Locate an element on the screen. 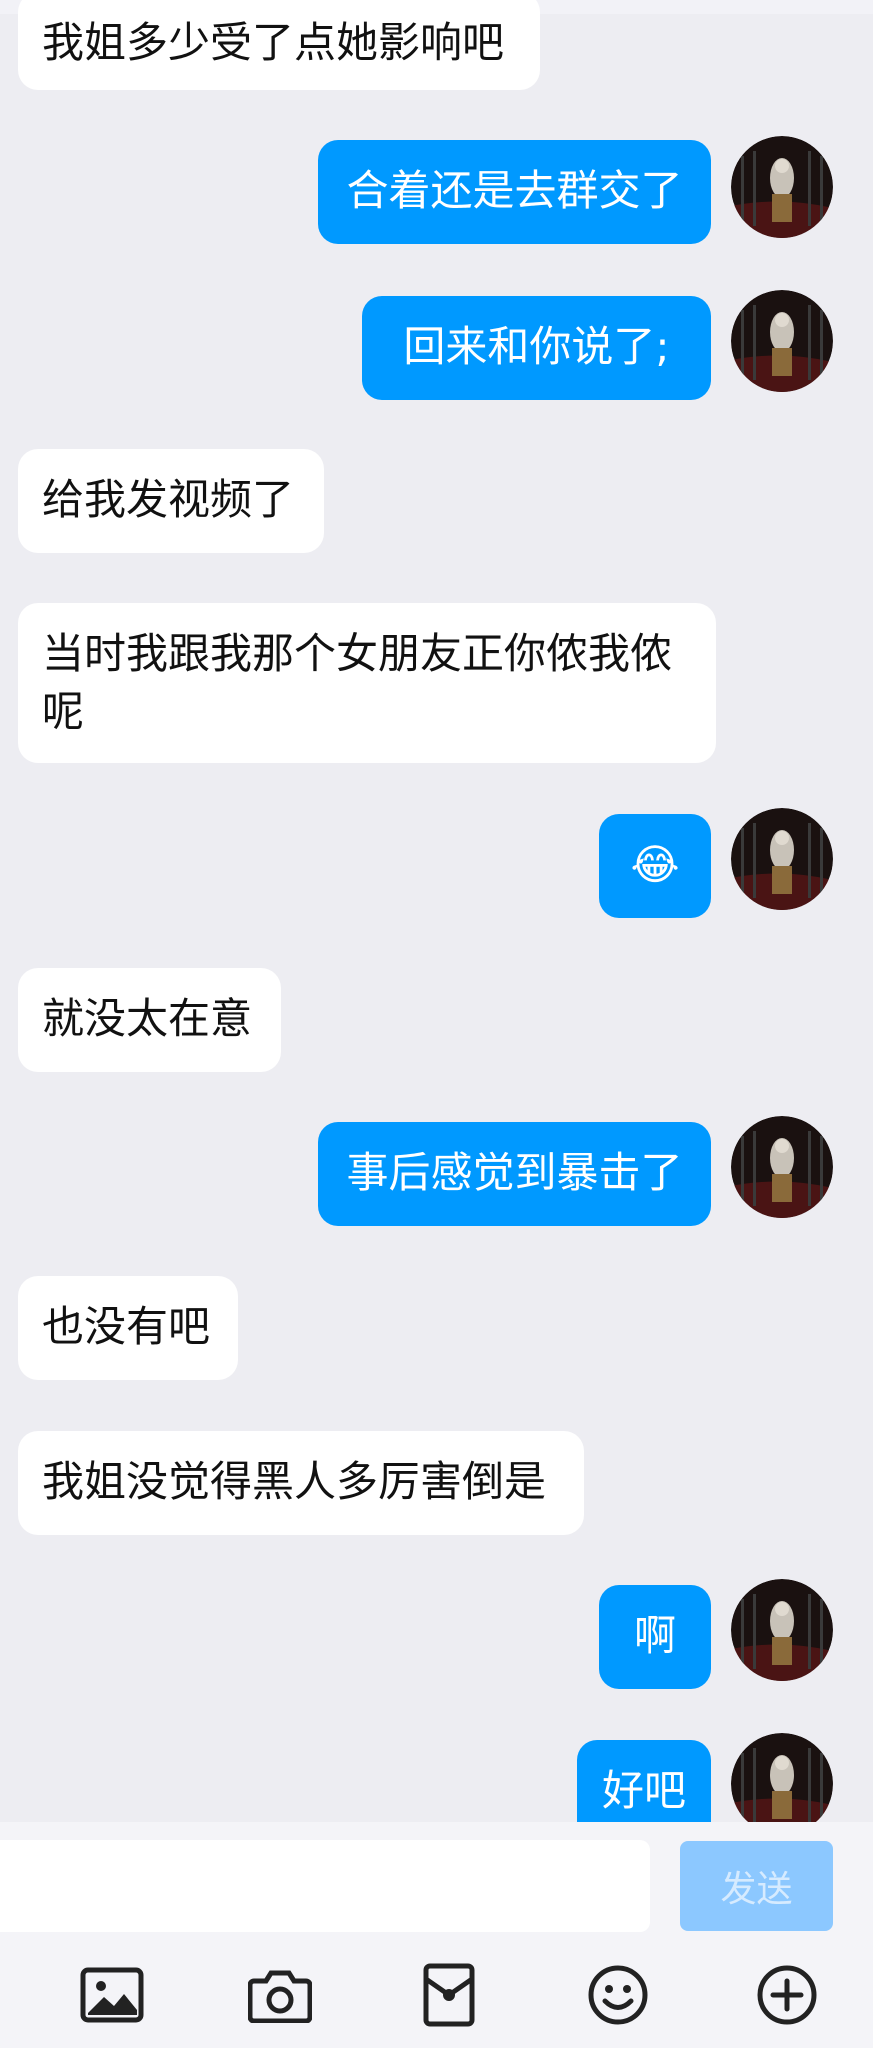  message-bubble-outgoing: 事后感觉到暴击了 is located at coordinates (514, 1174).